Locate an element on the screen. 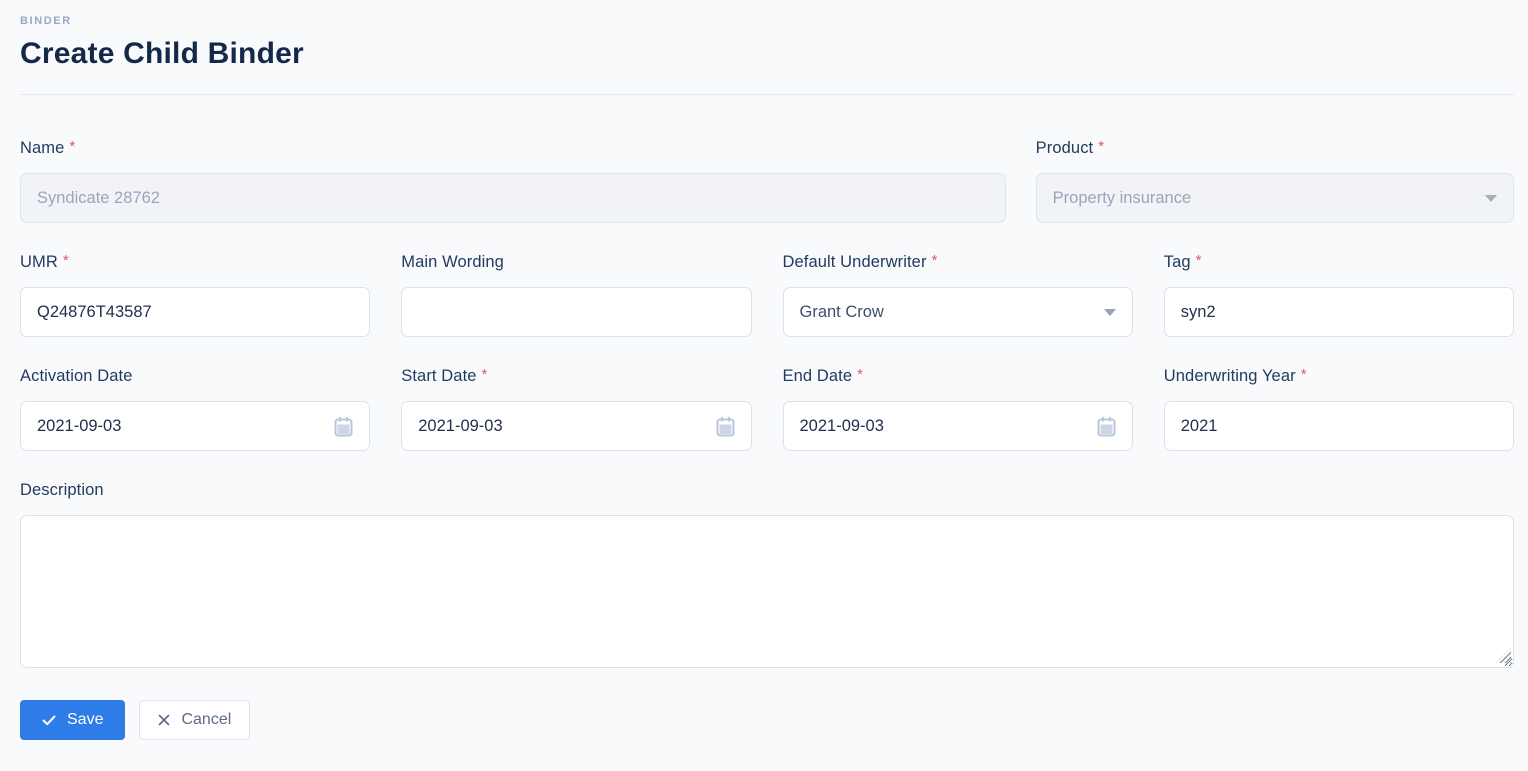 The image size is (1528, 771). field-tag: Tag * is located at coordinates (1338, 294).